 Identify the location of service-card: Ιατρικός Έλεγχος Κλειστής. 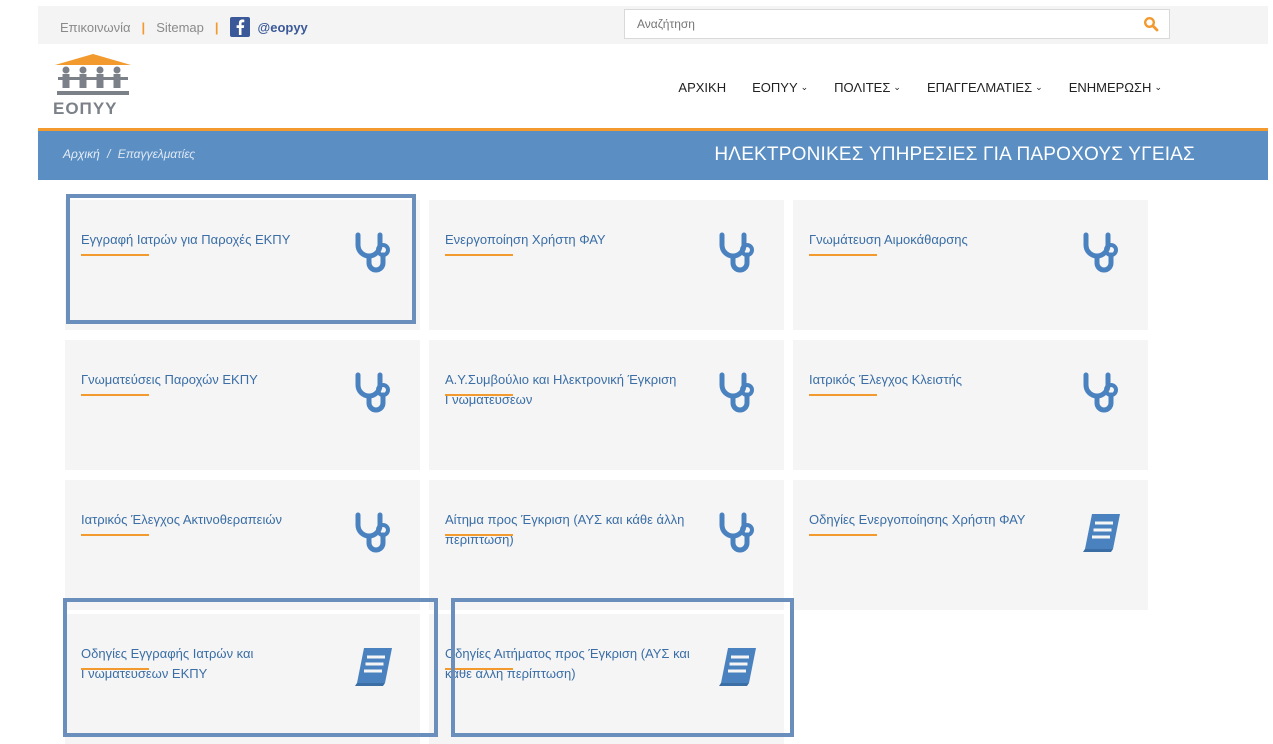
(970, 405).